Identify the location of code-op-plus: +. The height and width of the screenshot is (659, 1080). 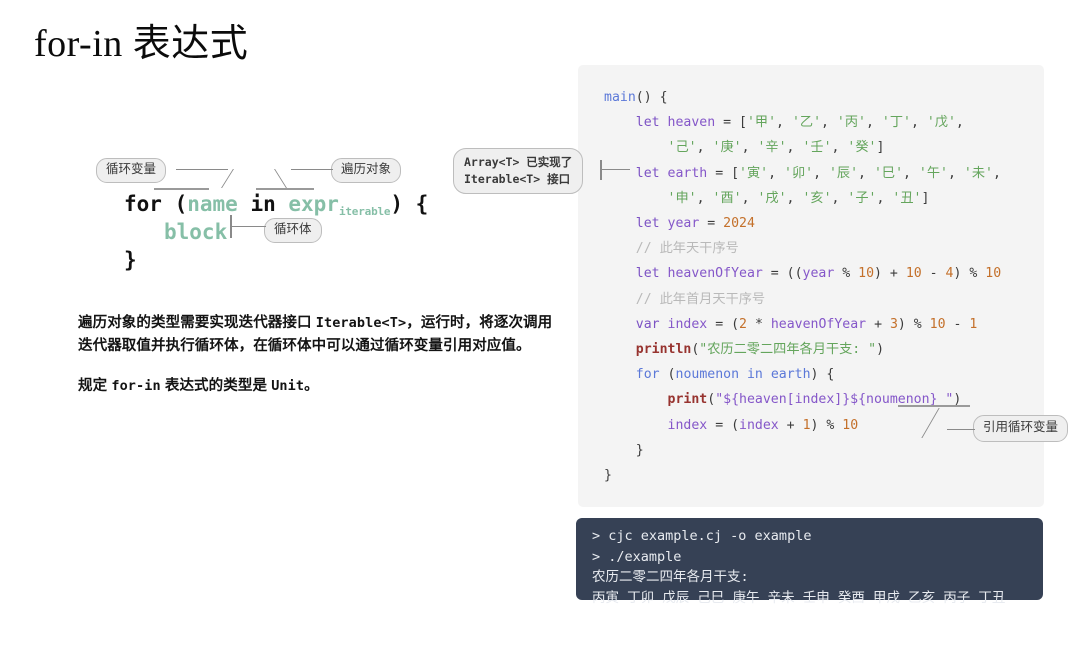
(882, 324).